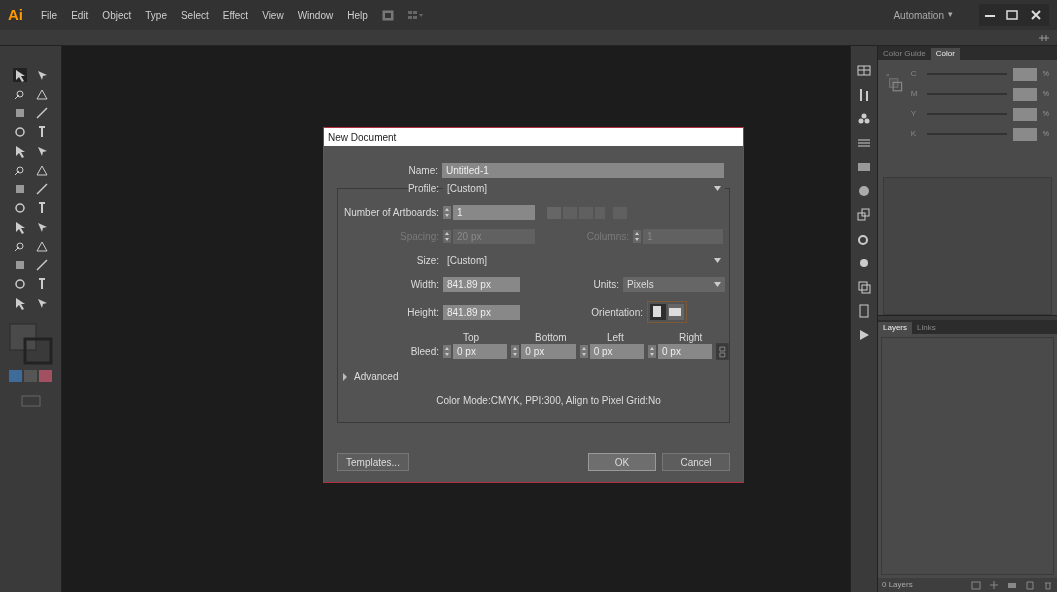  I want to click on disclosure-triangle-icon, so click(345, 376).